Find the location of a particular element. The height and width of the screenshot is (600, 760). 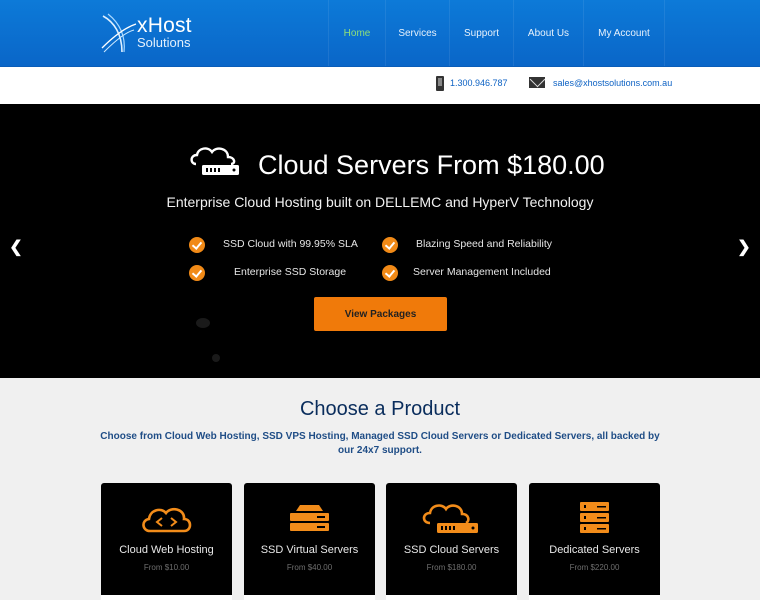

hero-title: Cloud Servers From $180.00 is located at coordinates (431, 165).